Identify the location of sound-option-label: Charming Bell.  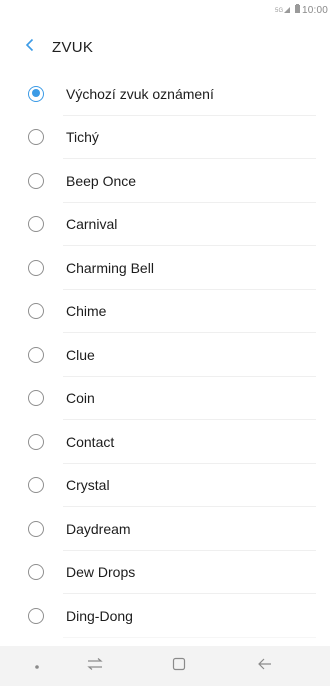
(110, 267).